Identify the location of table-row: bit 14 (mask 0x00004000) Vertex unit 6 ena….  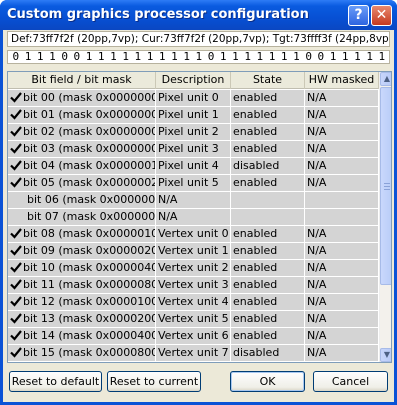
(193, 336).